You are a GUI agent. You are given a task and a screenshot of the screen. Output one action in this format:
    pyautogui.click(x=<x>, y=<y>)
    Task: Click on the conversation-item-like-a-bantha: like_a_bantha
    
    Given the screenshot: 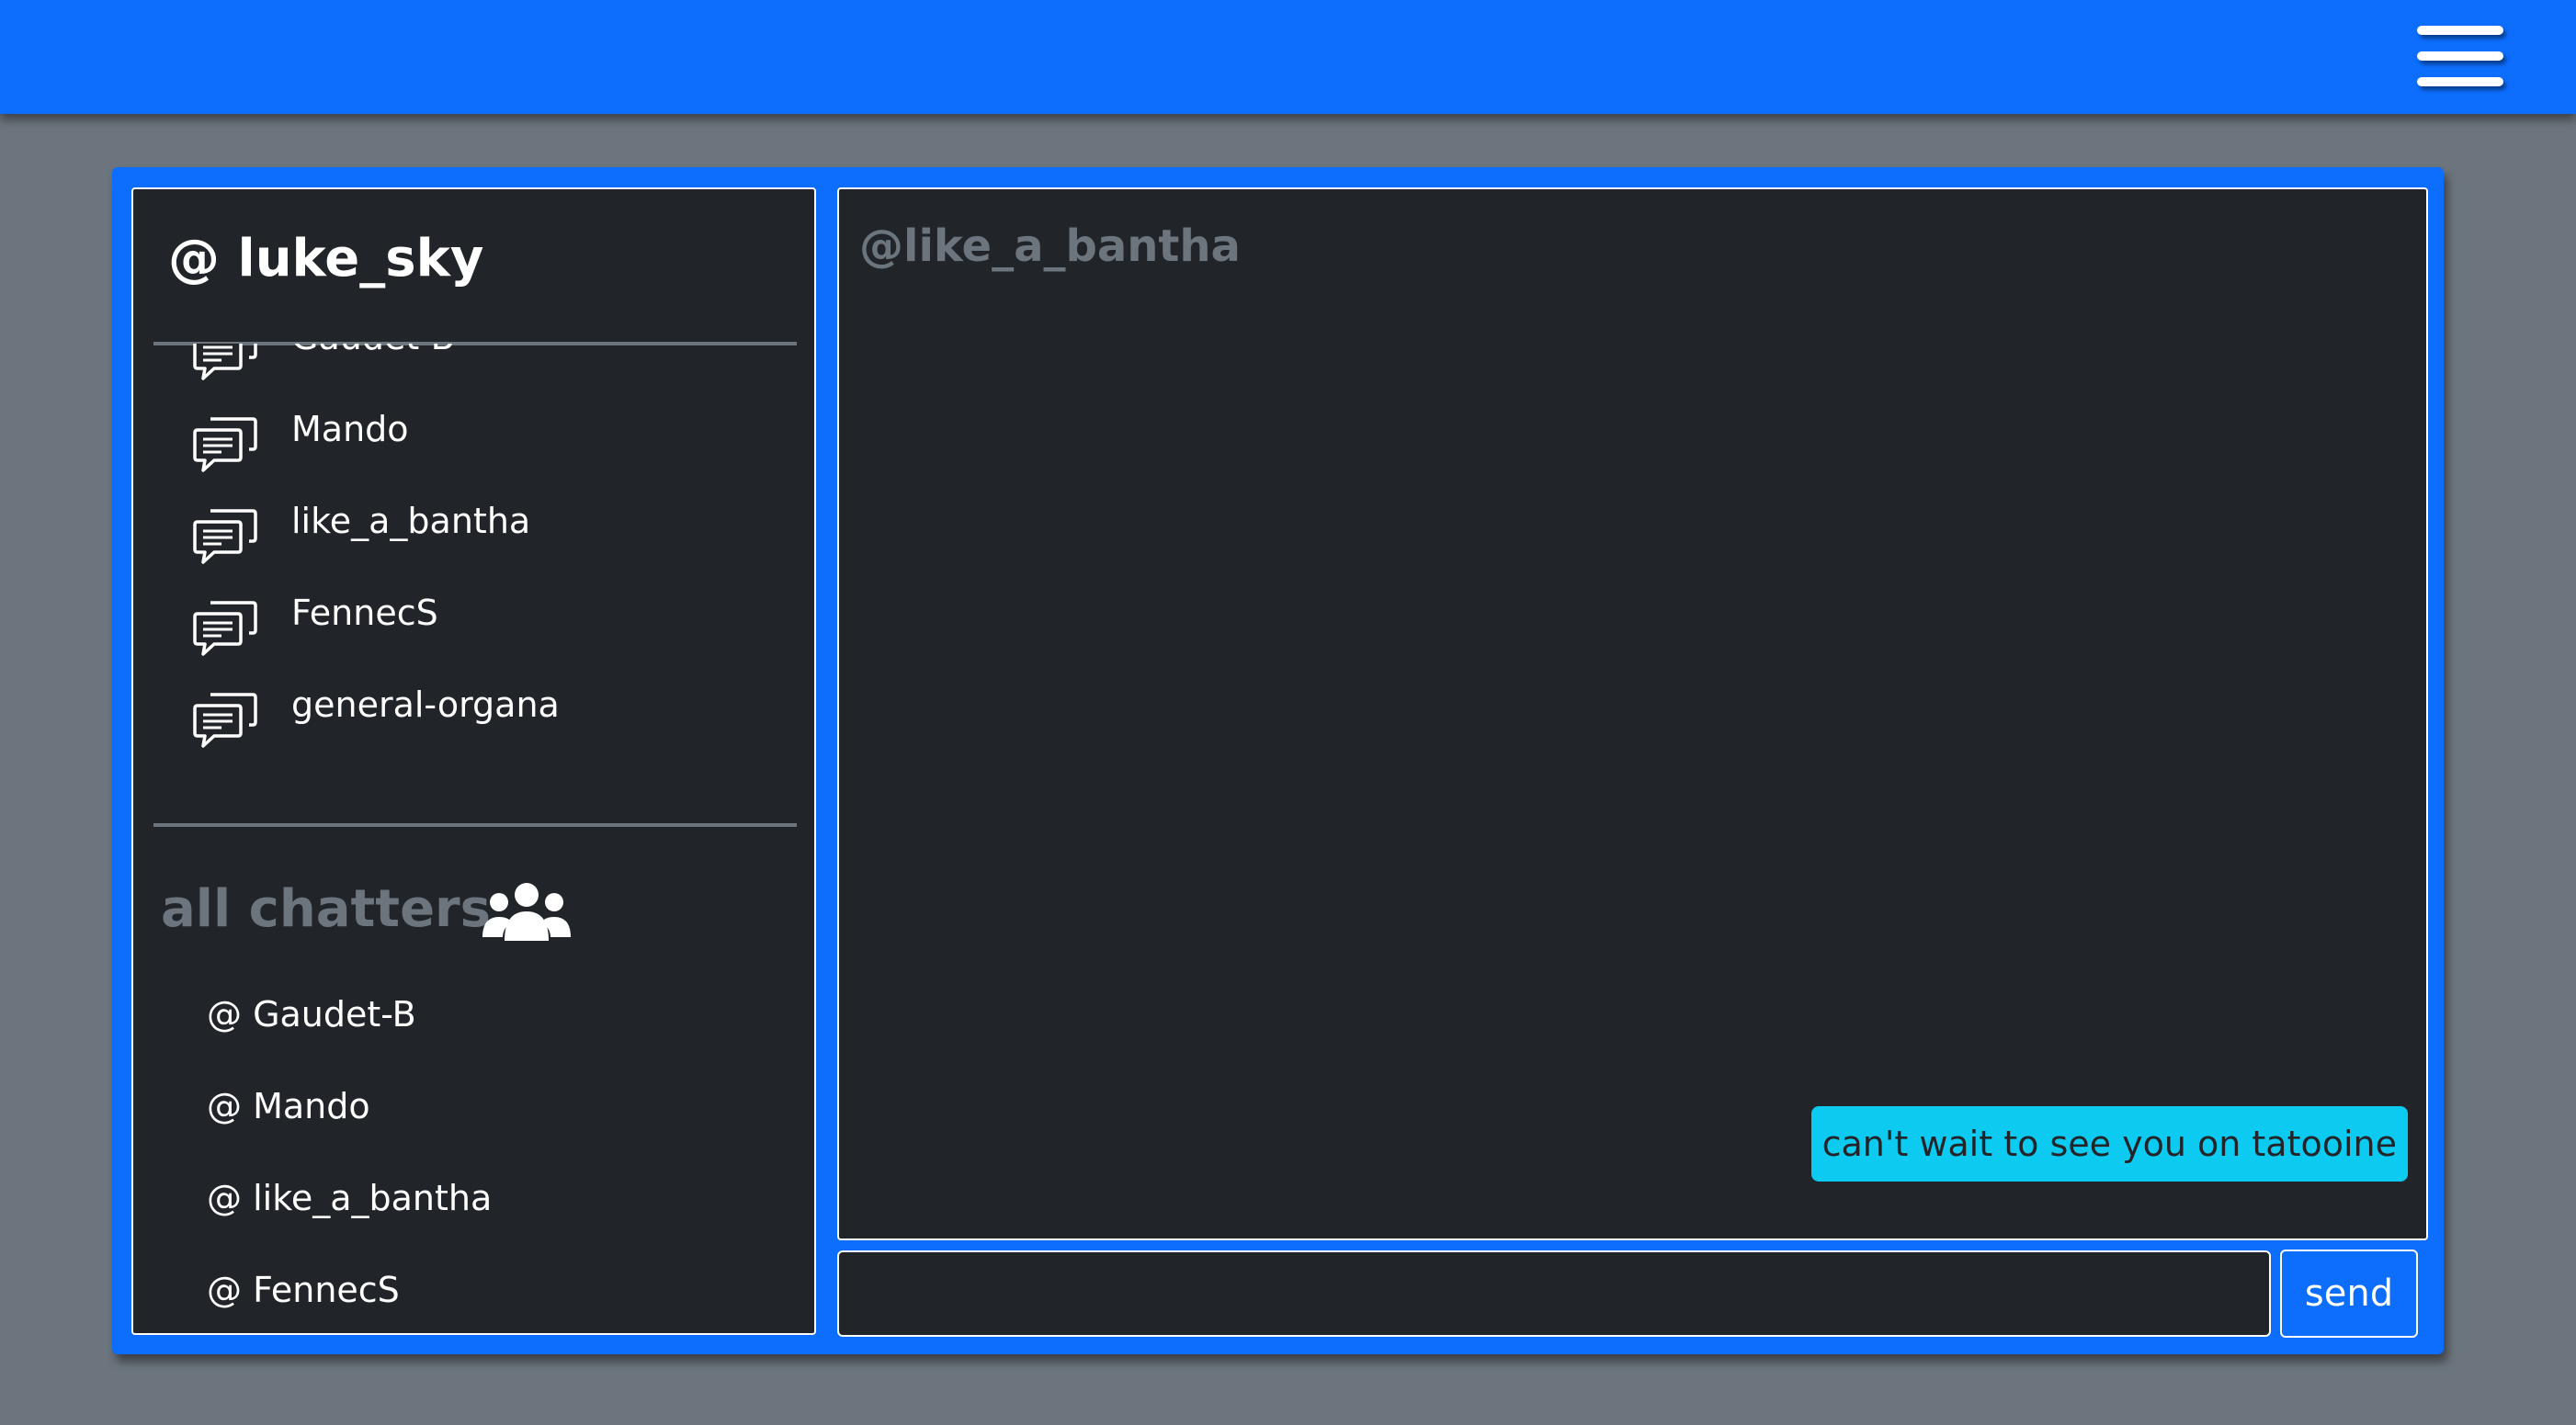 What is the action you would take?
    pyautogui.click(x=473, y=512)
    